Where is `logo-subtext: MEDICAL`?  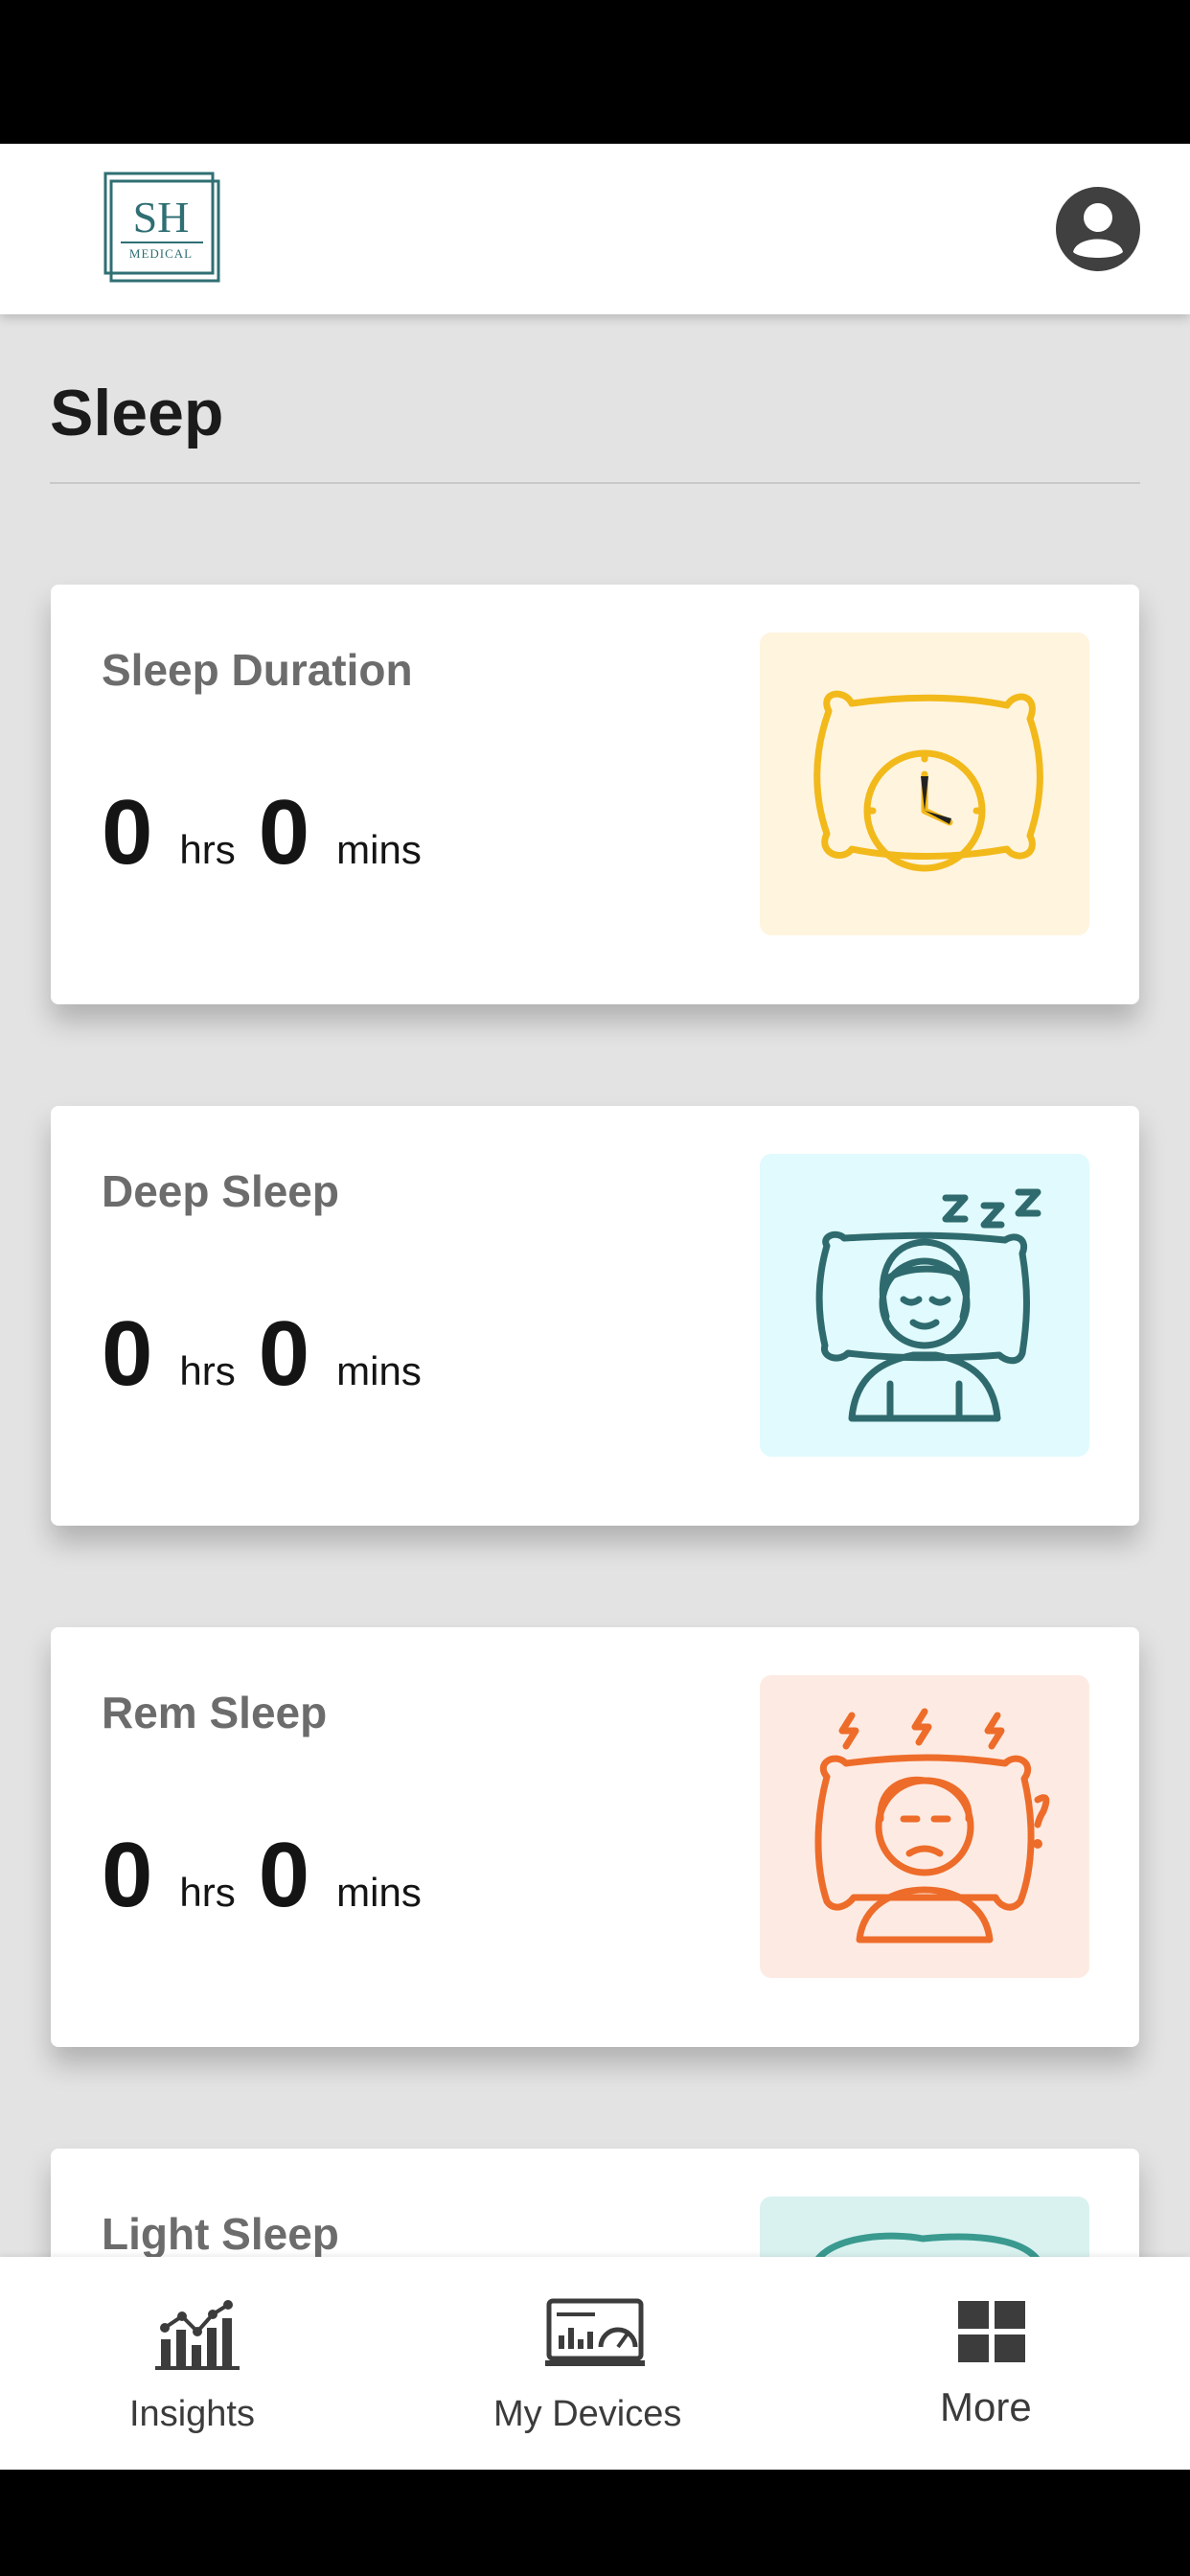
logo-subtext: MEDICAL is located at coordinates (161, 253).